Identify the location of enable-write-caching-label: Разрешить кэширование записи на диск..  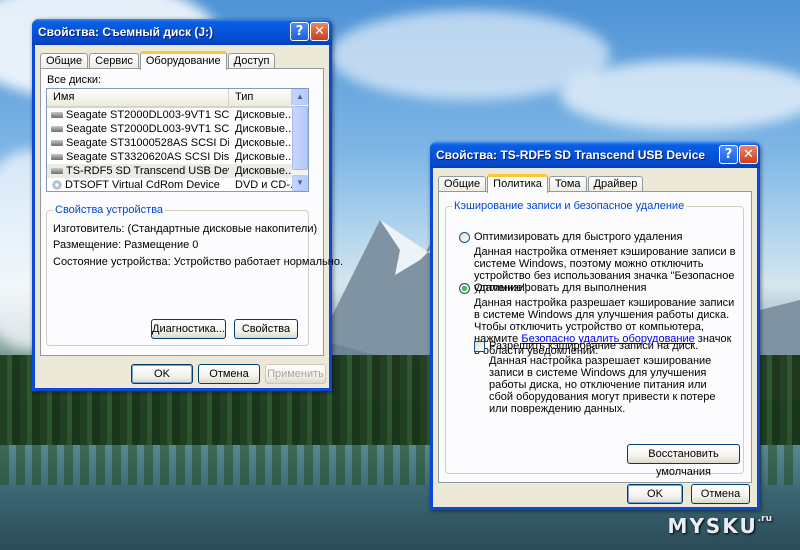
(593, 346).